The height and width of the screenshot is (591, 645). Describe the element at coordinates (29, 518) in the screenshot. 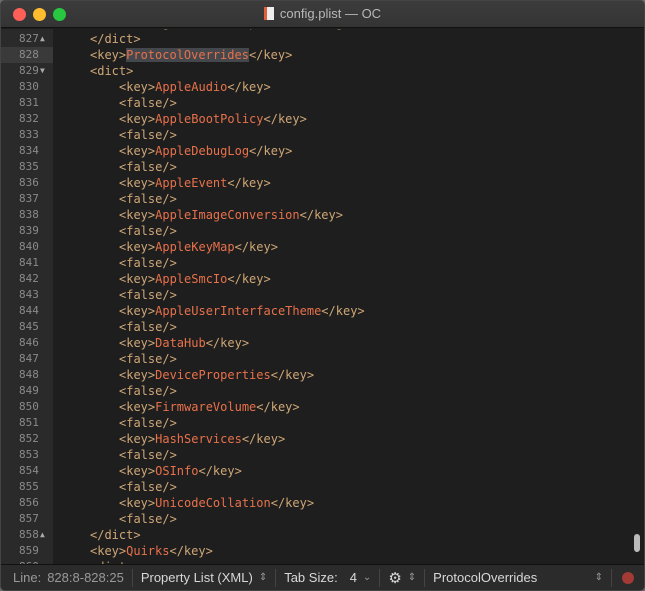

I see `line-number: 857` at that location.